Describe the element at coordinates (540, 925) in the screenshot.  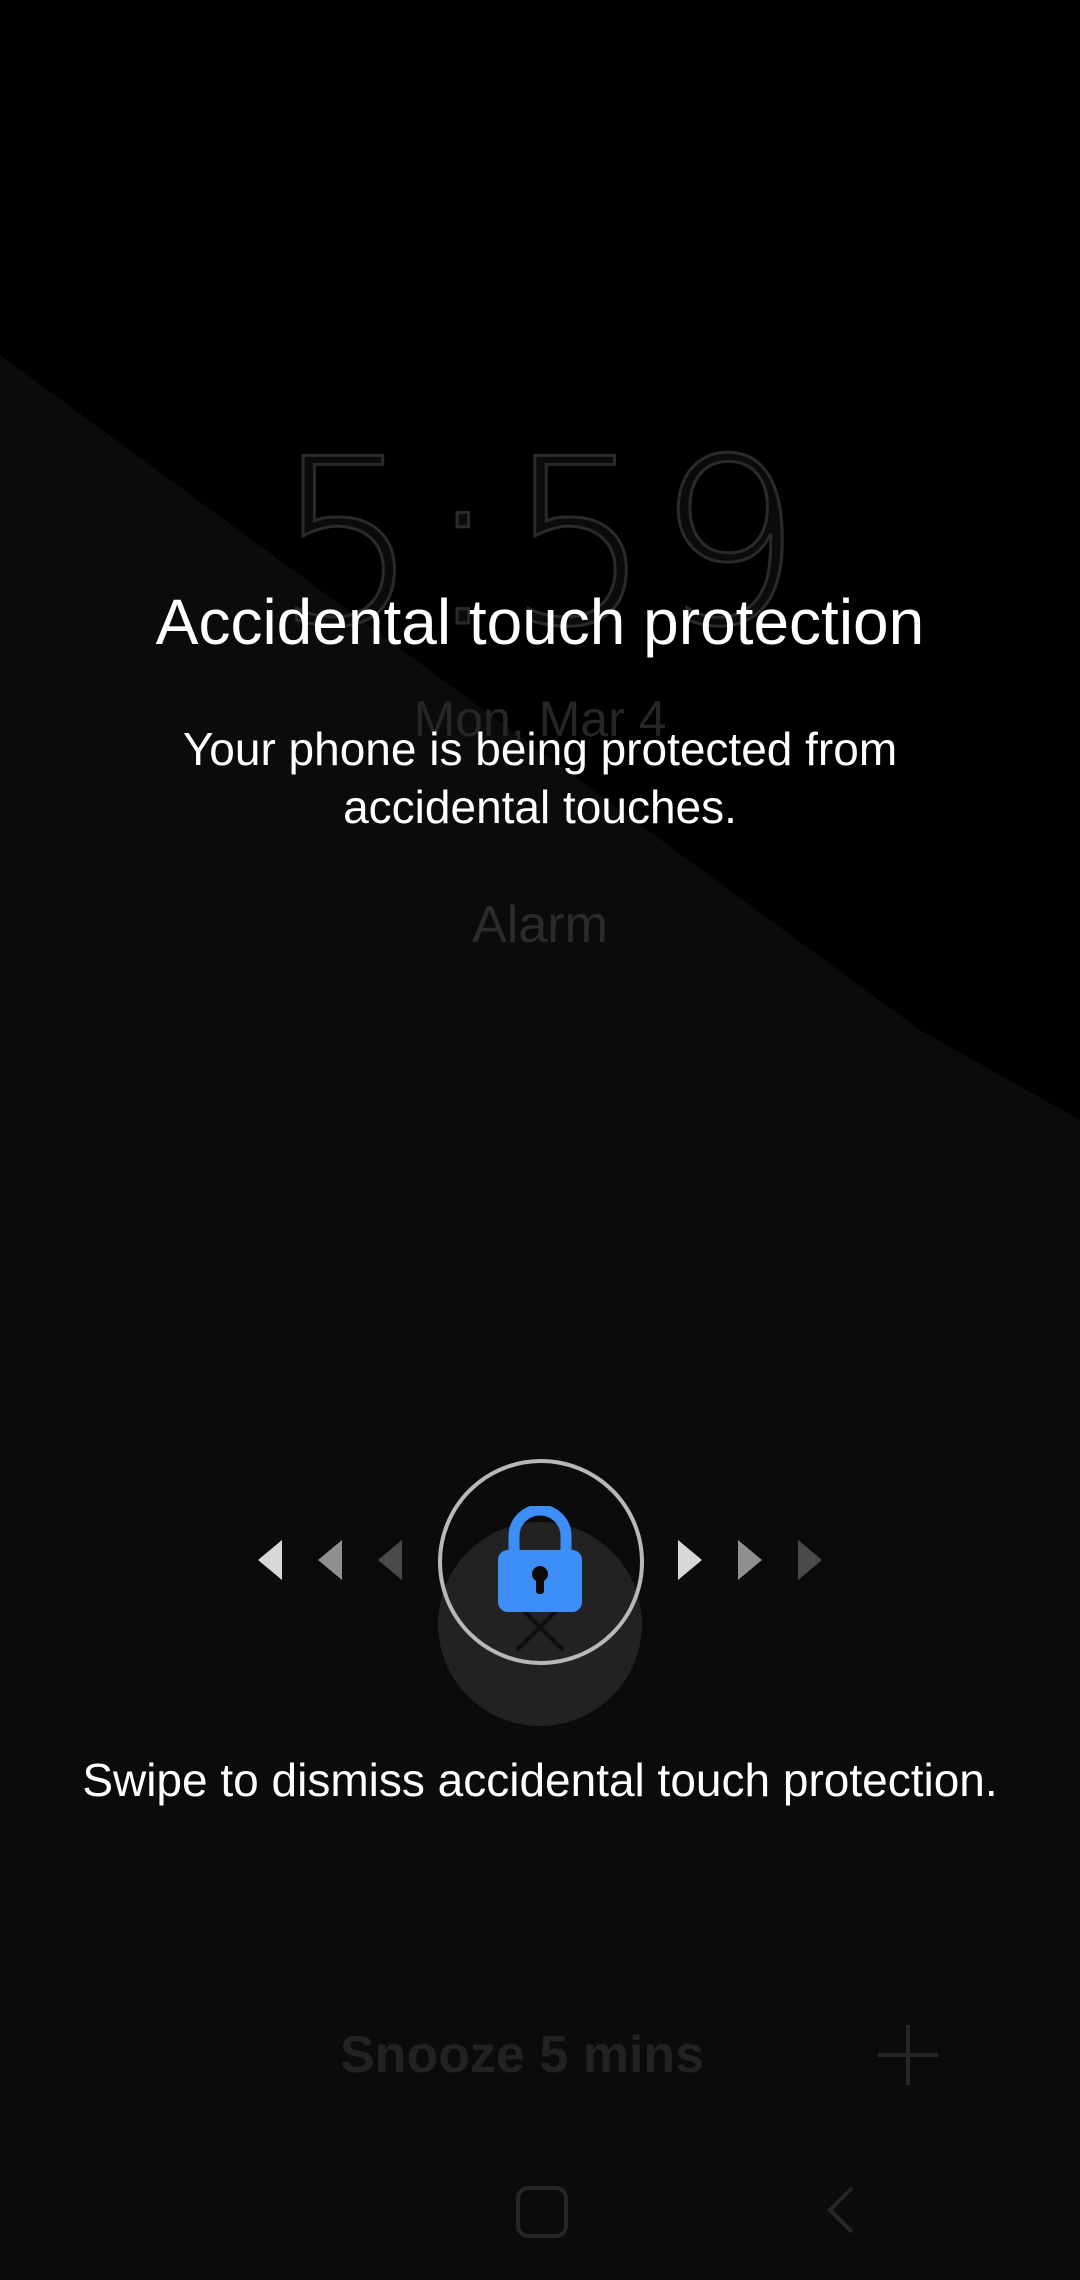
I see `alarm-label: Alarm` at that location.